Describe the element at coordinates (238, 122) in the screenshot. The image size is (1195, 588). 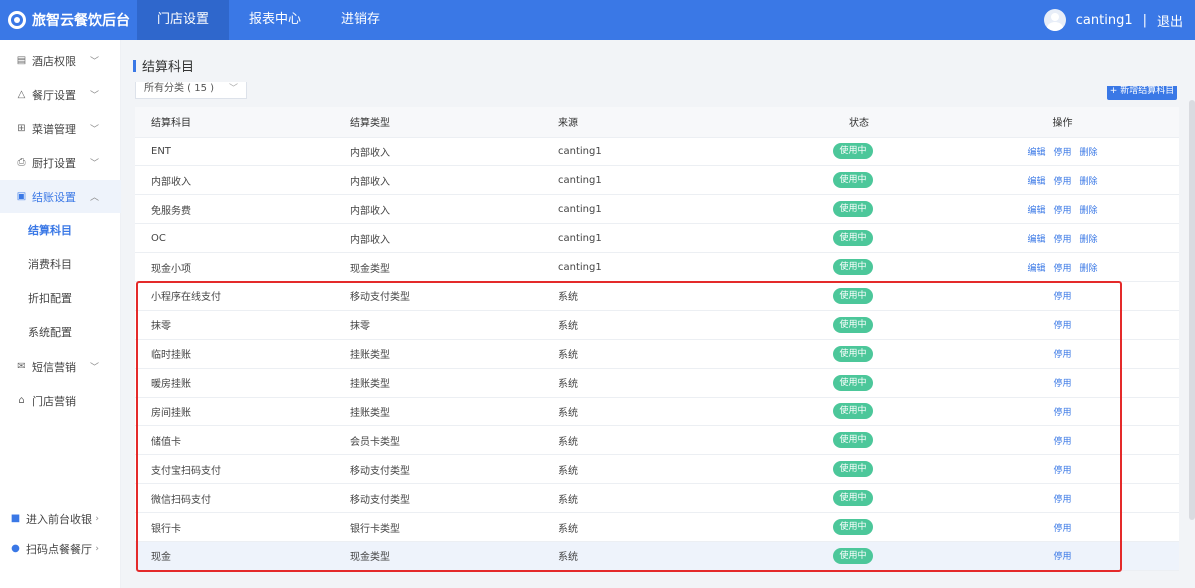
I see `column-header-subject: 结算科目` at that location.